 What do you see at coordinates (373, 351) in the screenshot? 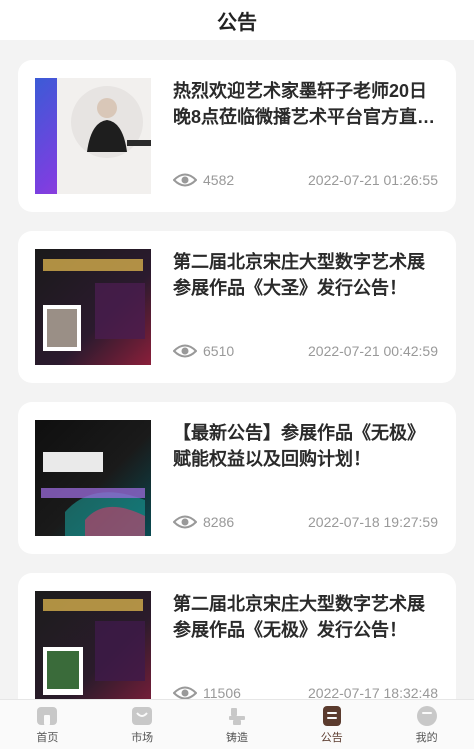
I see `announcement-date: 2022-07-21 00:42:59` at bounding box center [373, 351].